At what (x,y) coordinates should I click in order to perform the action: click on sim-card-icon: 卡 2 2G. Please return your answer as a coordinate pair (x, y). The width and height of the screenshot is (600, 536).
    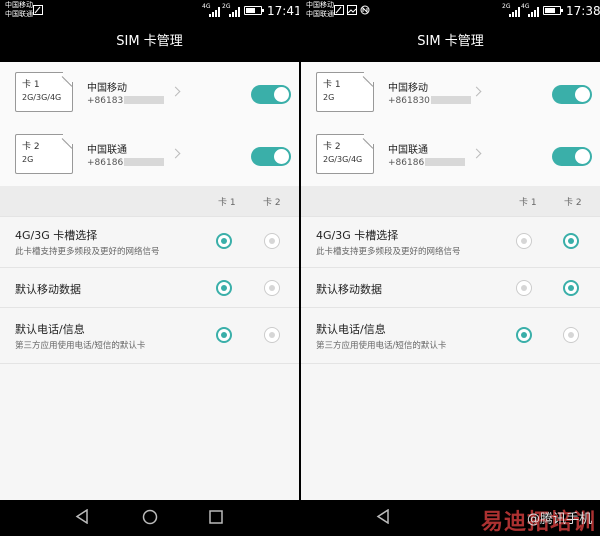
    Looking at the image, I should click on (44, 154).